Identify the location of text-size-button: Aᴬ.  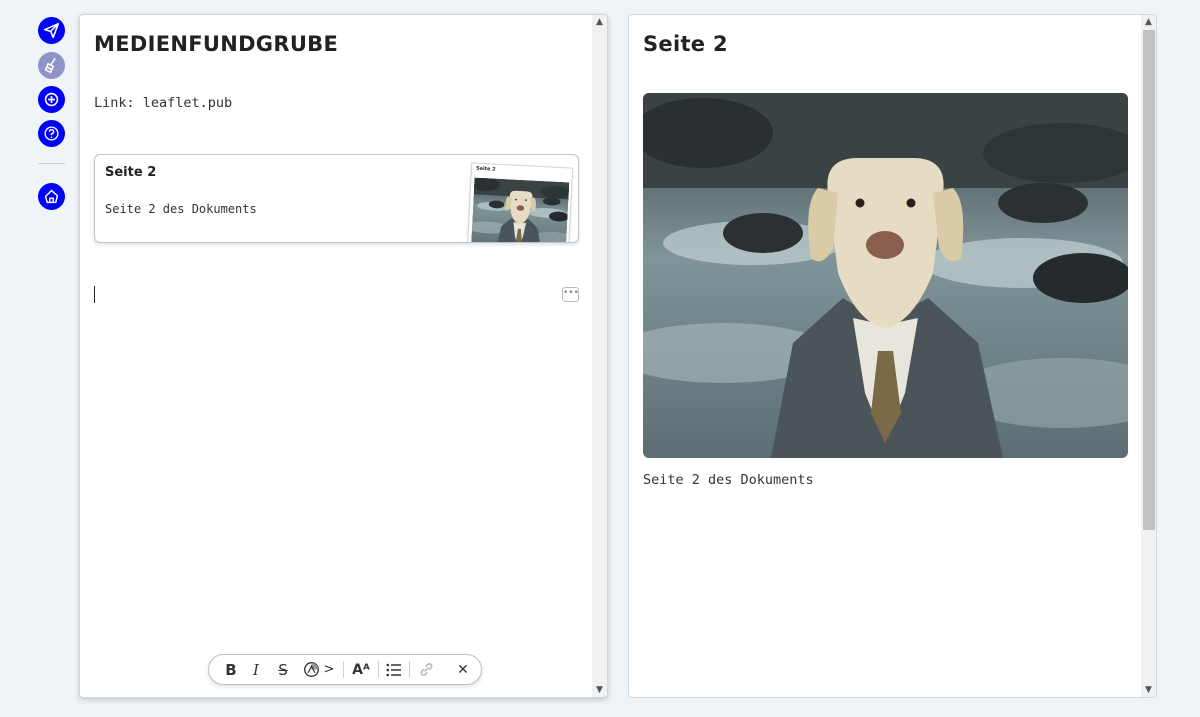
(361, 669).